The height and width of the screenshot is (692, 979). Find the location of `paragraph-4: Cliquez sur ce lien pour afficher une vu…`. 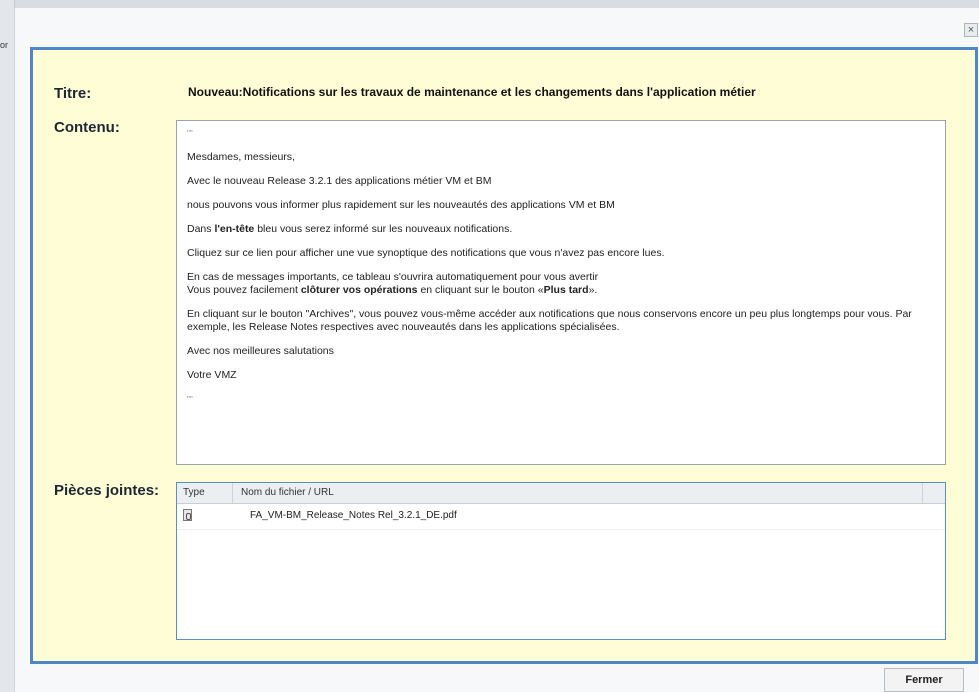

paragraph-4: Cliquez sur ce lien pour afficher une vu… is located at coordinates (426, 253).